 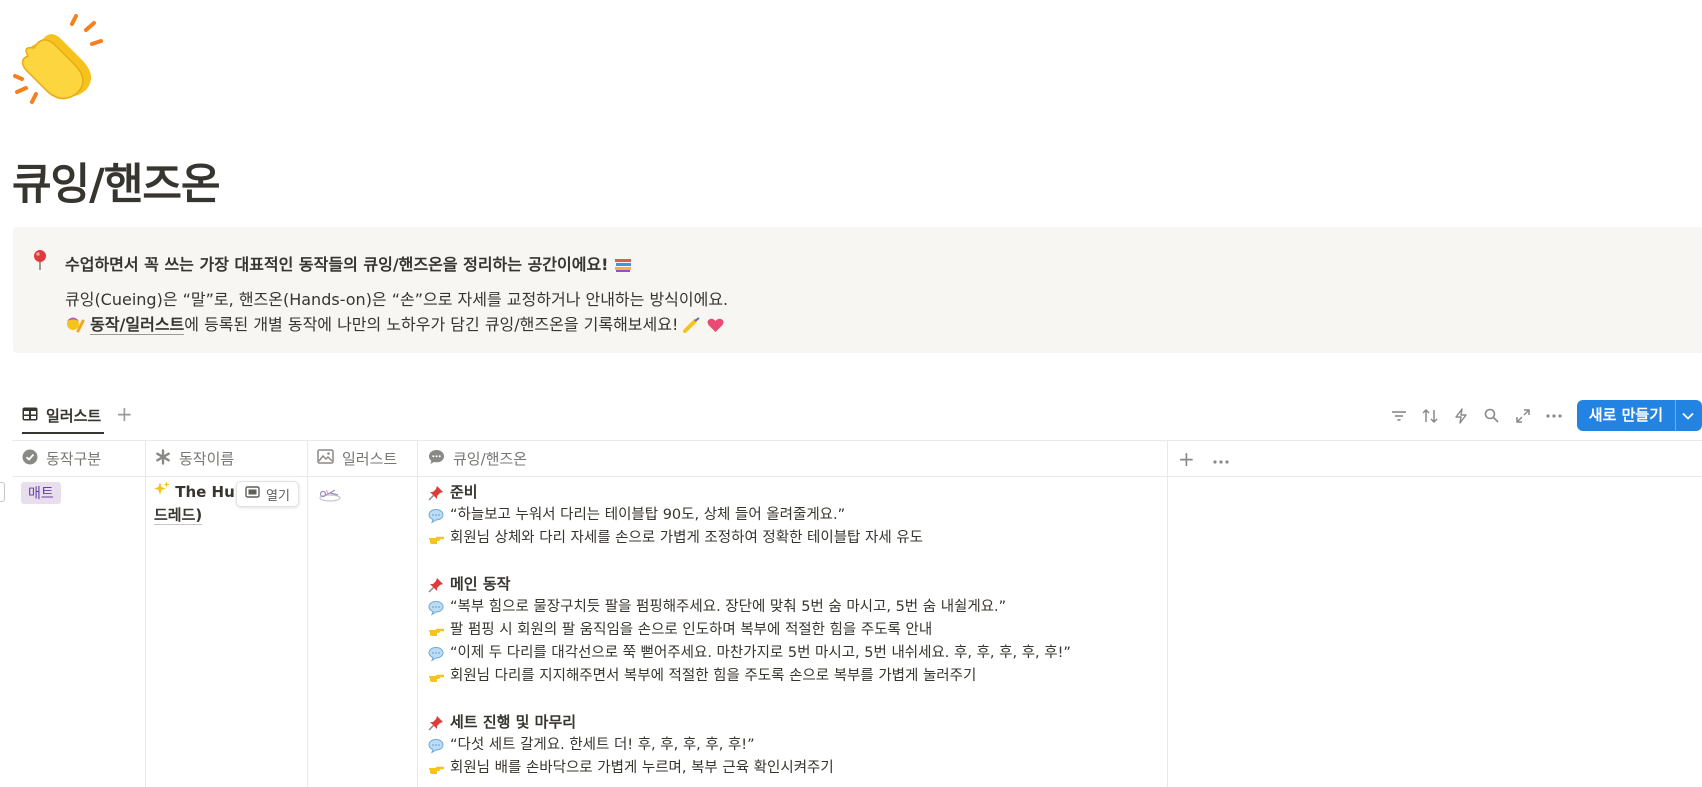 What do you see at coordinates (210, 492) in the screenshot?
I see `name-text-line1: The Hun` at bounding box center [210, 492].